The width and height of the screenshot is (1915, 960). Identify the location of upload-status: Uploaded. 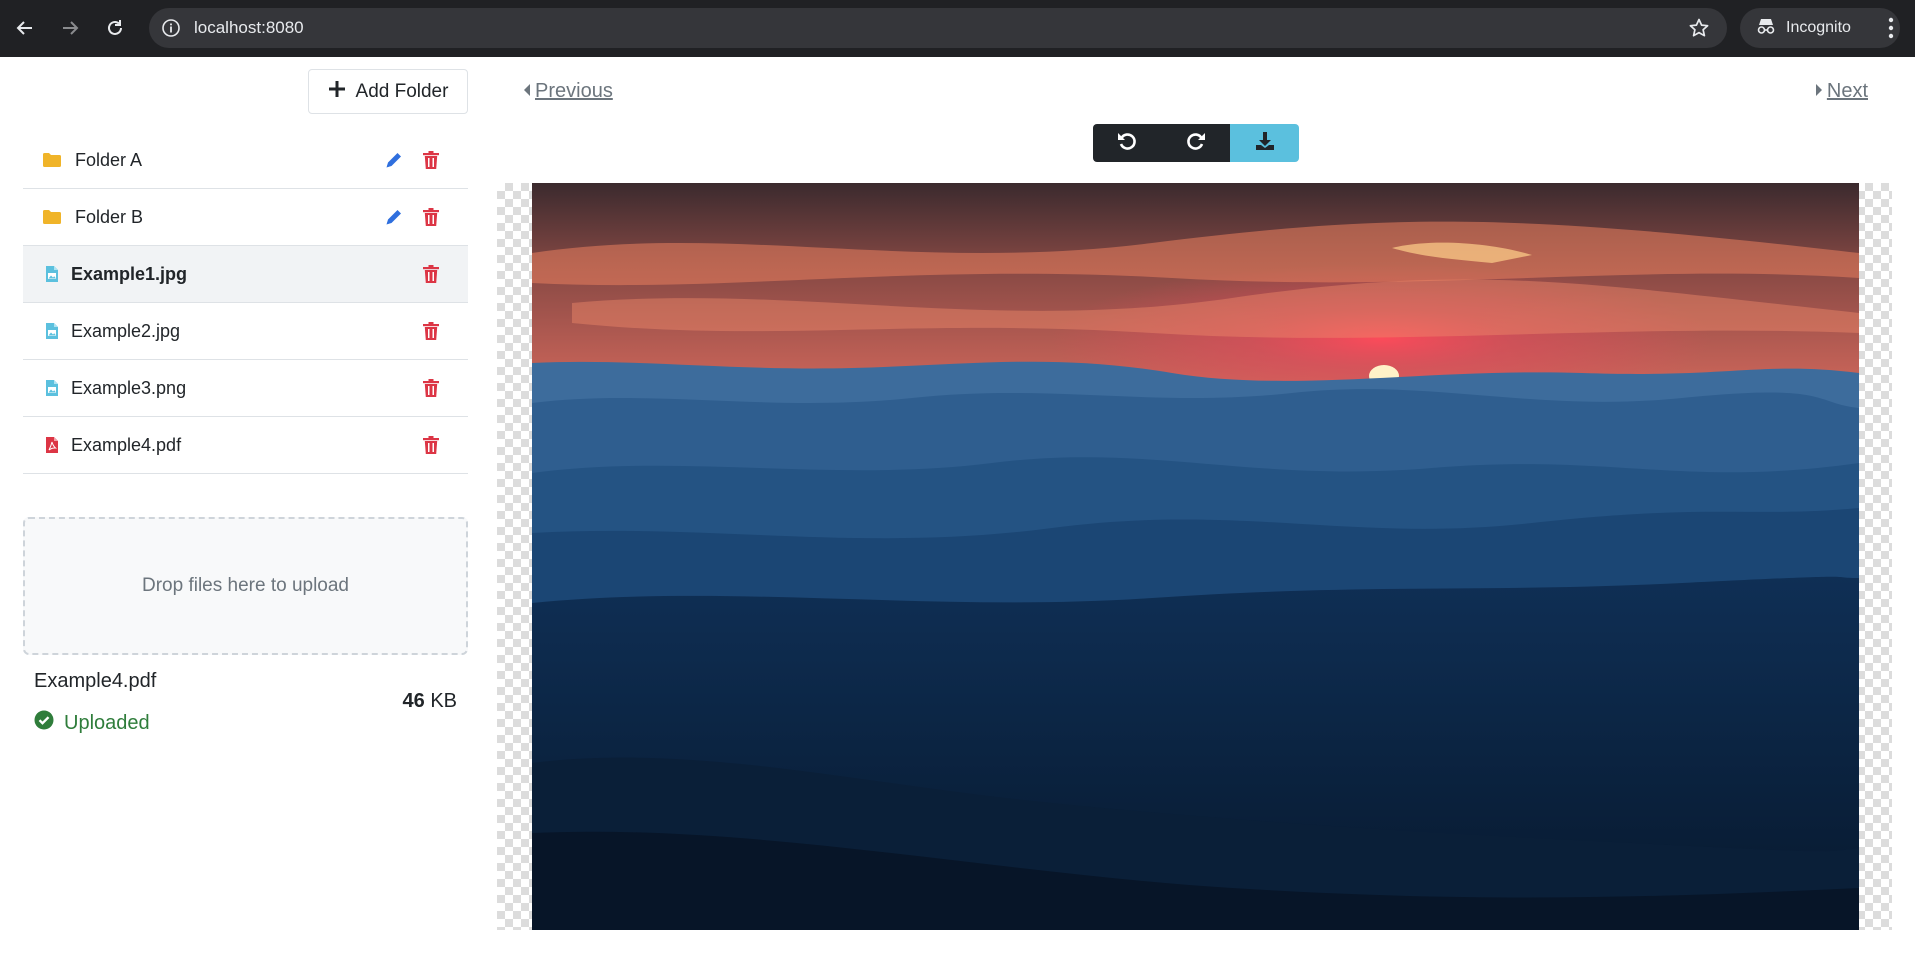
(92, 723).